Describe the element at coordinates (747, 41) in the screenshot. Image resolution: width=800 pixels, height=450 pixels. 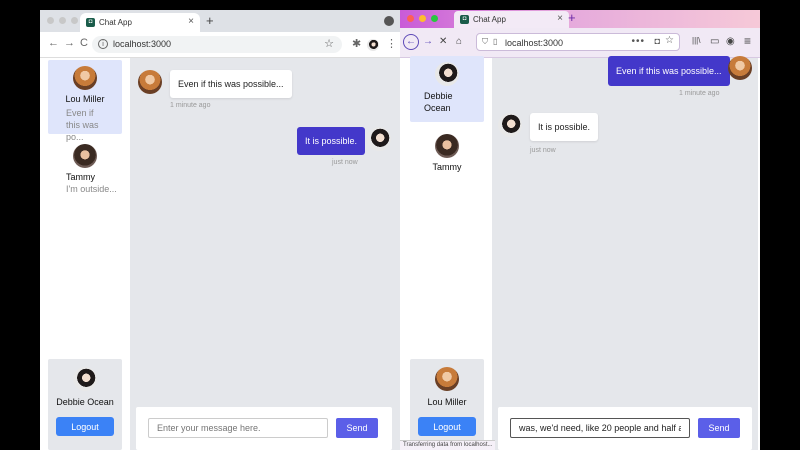
I see `hamburger-menu-icon: ≡` at that location.